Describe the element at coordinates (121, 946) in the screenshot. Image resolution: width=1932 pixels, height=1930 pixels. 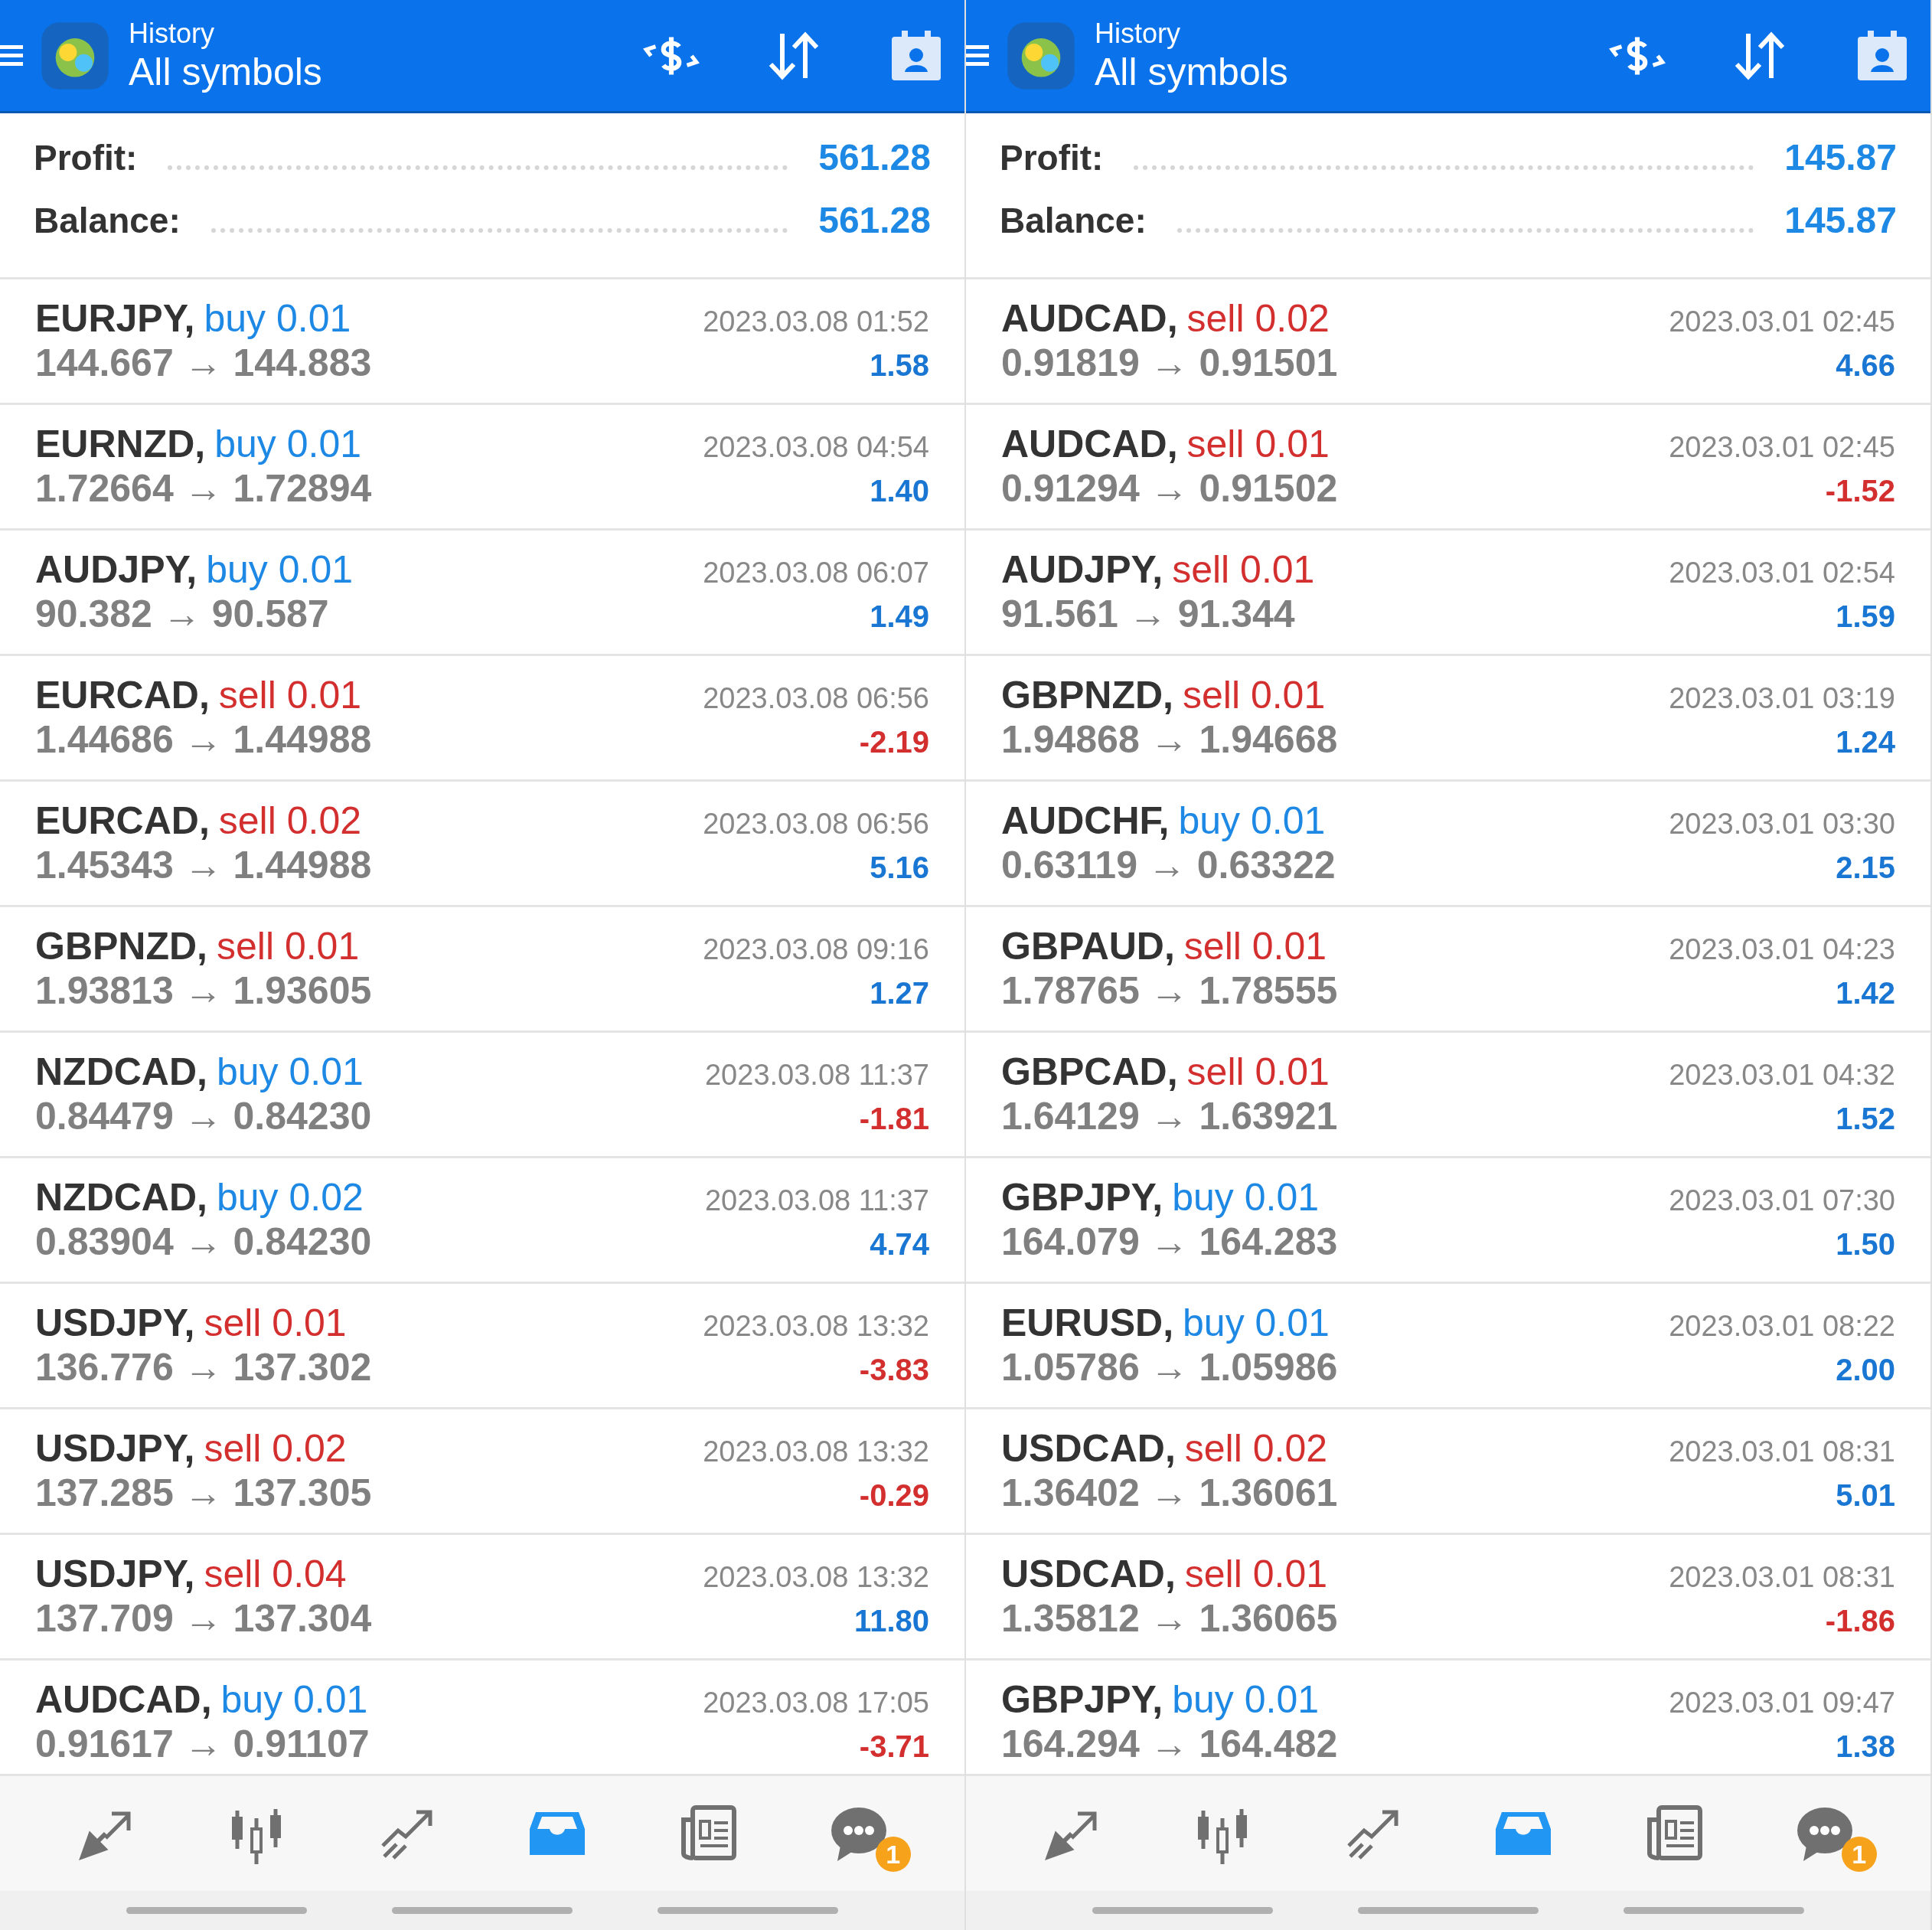
I see `symbol-text: GBPNZD,` at that location.